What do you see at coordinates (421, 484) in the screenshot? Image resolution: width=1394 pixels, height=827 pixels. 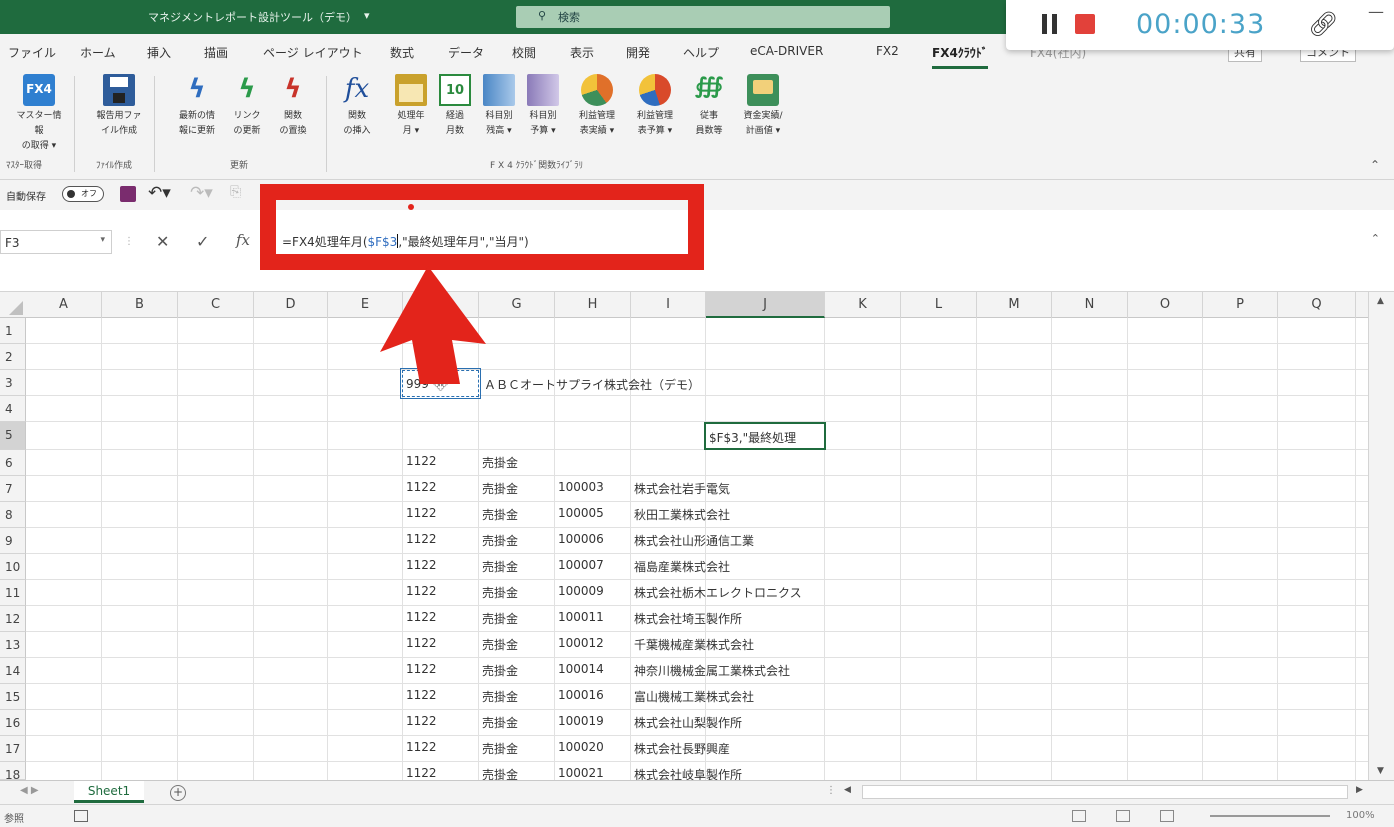 I see `table-row-7-f: 1122` at bounding box center [421, 484].